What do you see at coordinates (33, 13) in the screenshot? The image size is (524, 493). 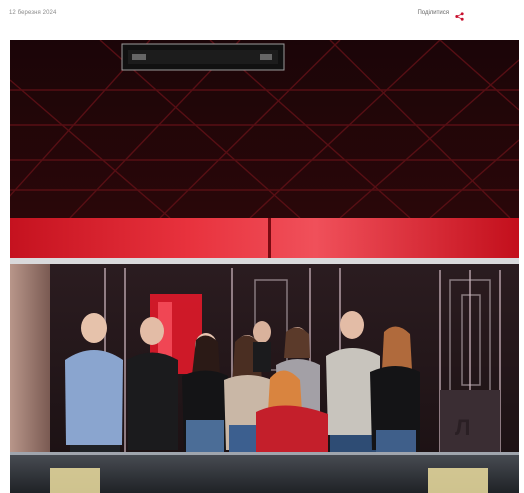 I see `publish-date: 12 березня 2024` at bounding box center [33, 13].